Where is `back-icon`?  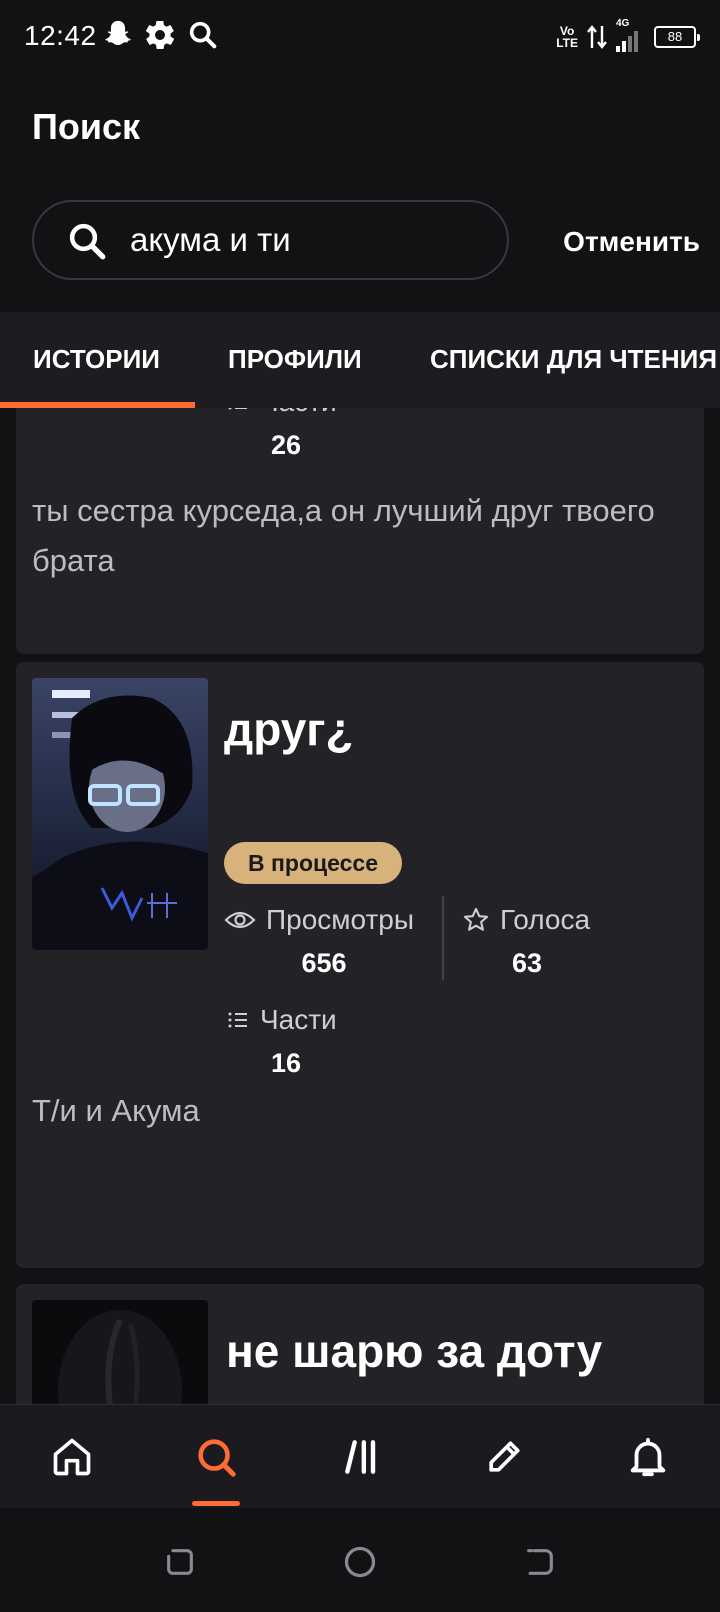
back-icon is located at coordinates (540, 1562).